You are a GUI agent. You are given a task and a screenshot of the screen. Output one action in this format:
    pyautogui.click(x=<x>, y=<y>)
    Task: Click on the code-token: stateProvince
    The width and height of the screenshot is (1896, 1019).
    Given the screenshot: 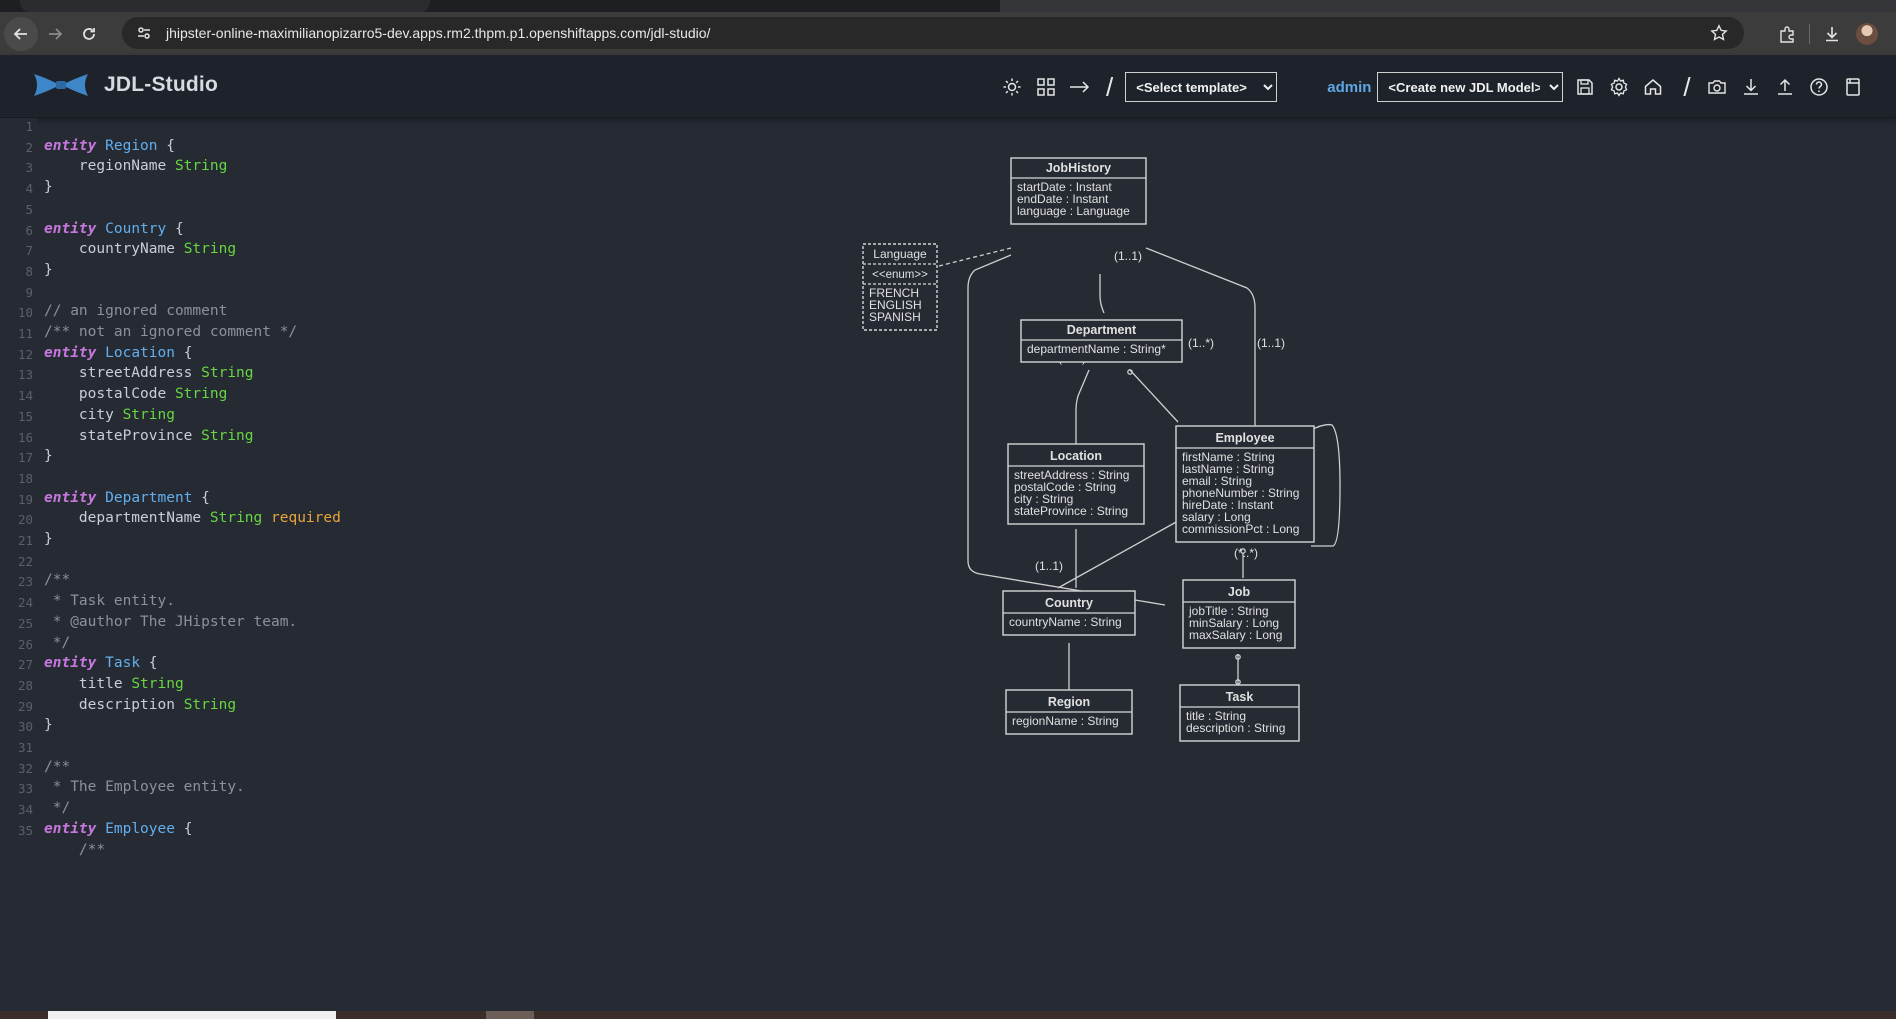 What is the action you would take?
    pyautogui.click(x=123, y=435)
    